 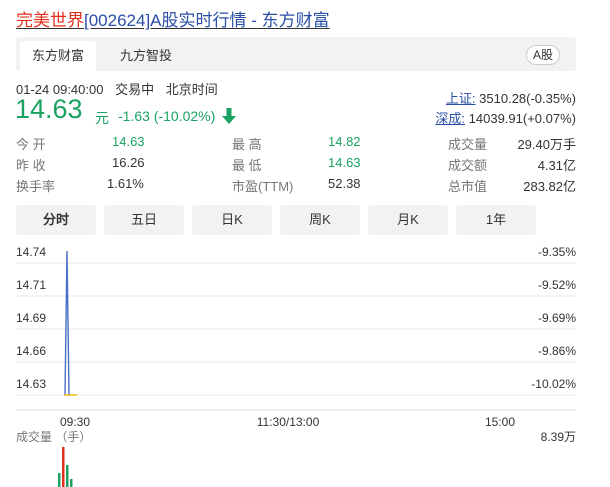 I want to click on stock-name: 完美世界, so click(x=50, y=20).